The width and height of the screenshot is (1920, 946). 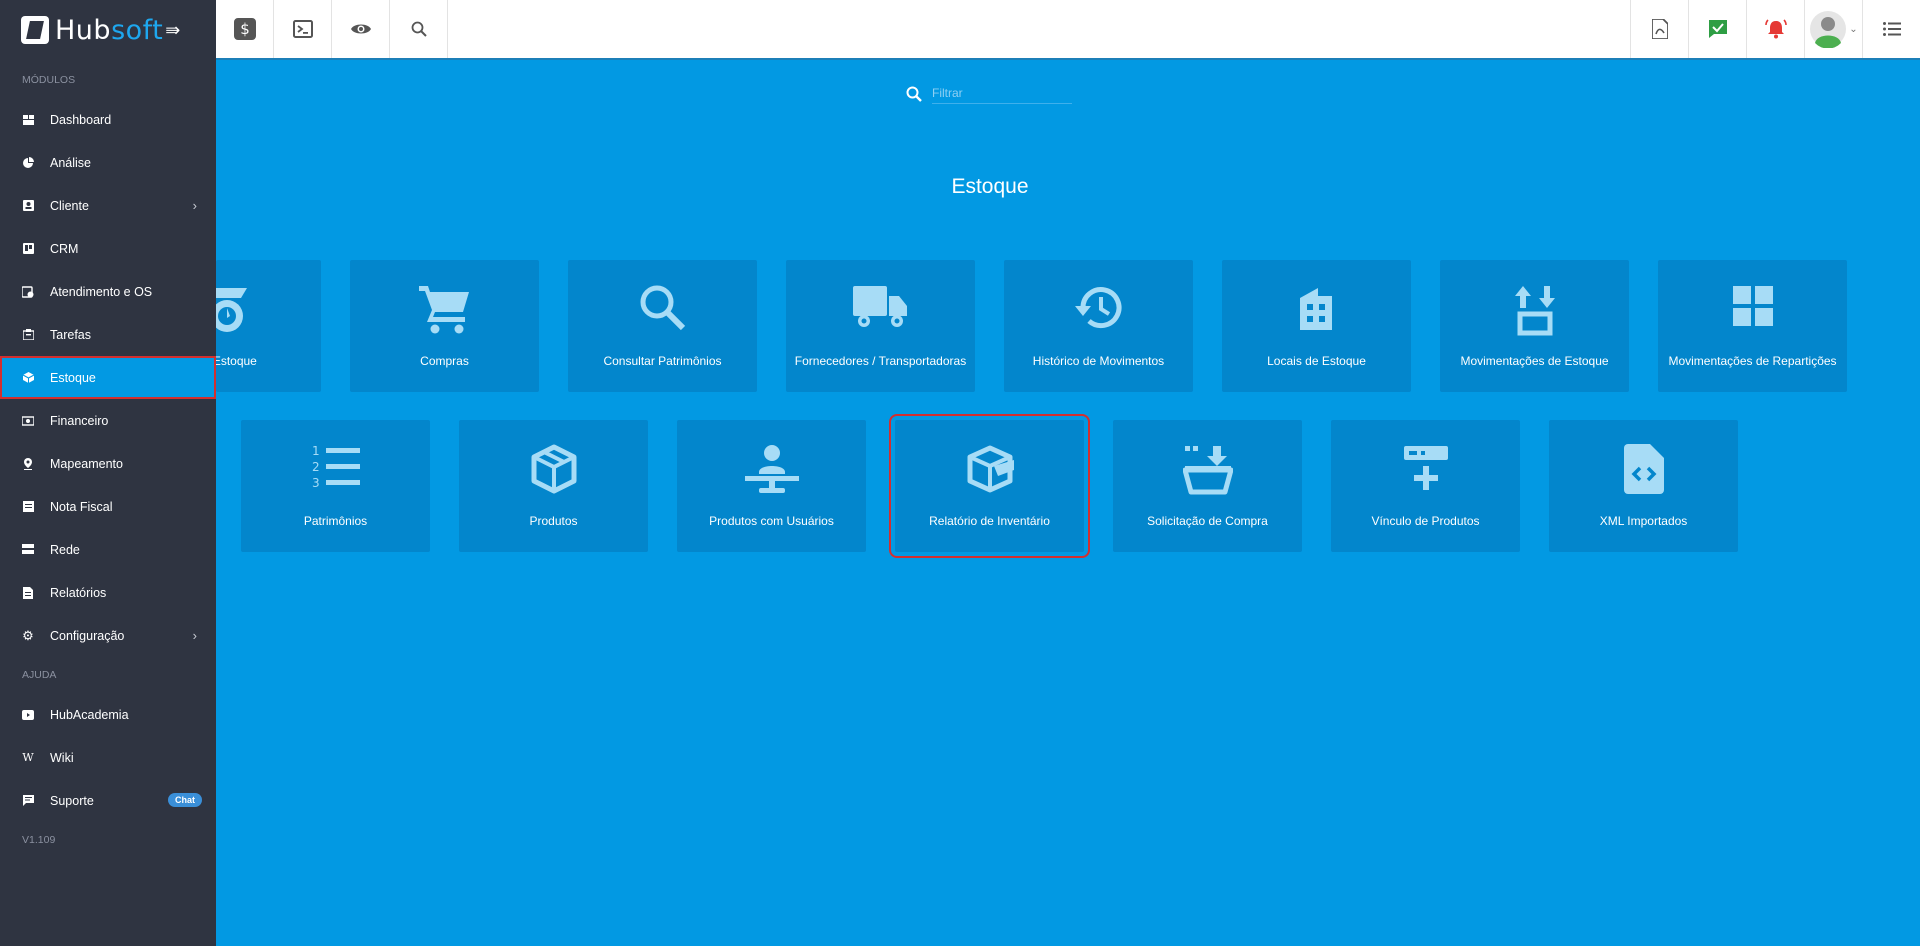 I want to click on tile-xml-importados: XML Importados, so click(x=1643, y=486).